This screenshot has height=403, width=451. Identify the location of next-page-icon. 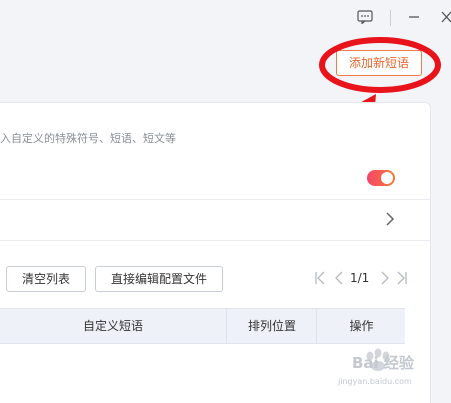
(385, 278).